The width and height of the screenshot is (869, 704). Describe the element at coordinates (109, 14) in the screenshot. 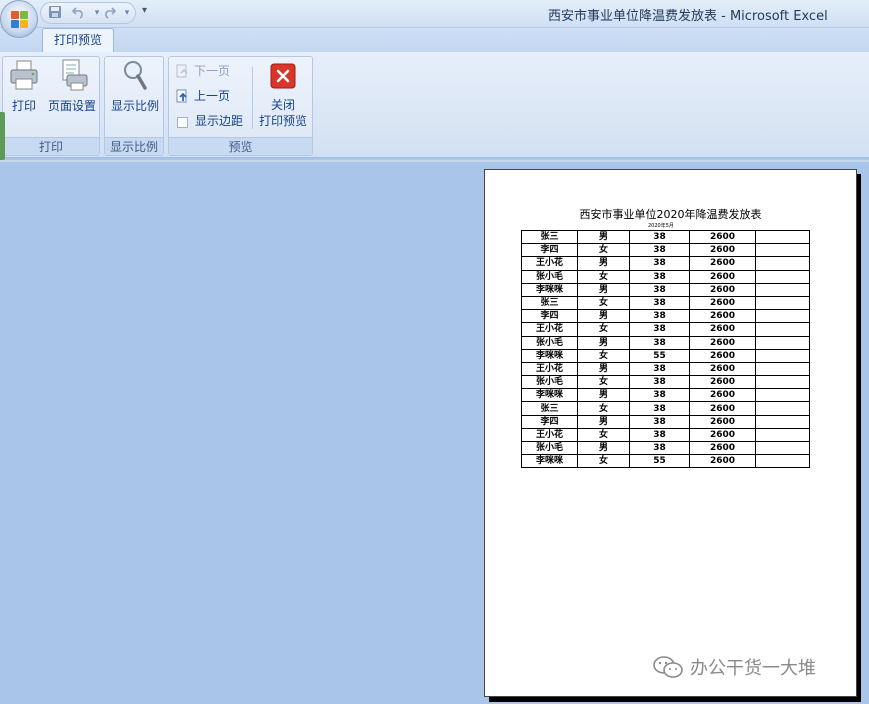

I see `redo-icon` at that location.